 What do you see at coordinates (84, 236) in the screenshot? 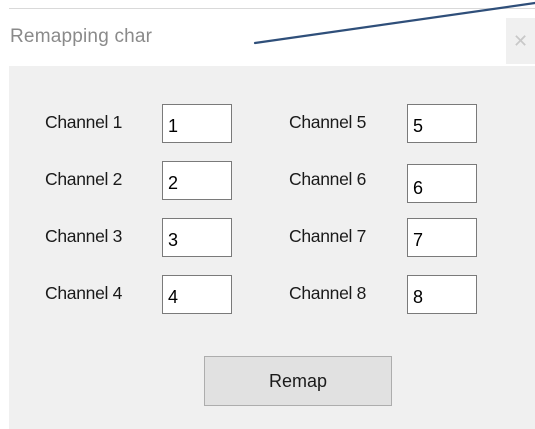
I see `channel-3-label: Channel 3` at bounding box center [84, 236].